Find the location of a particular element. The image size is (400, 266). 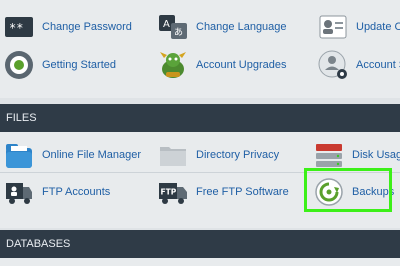

dragon-icon is located at coordinates (173, 65).